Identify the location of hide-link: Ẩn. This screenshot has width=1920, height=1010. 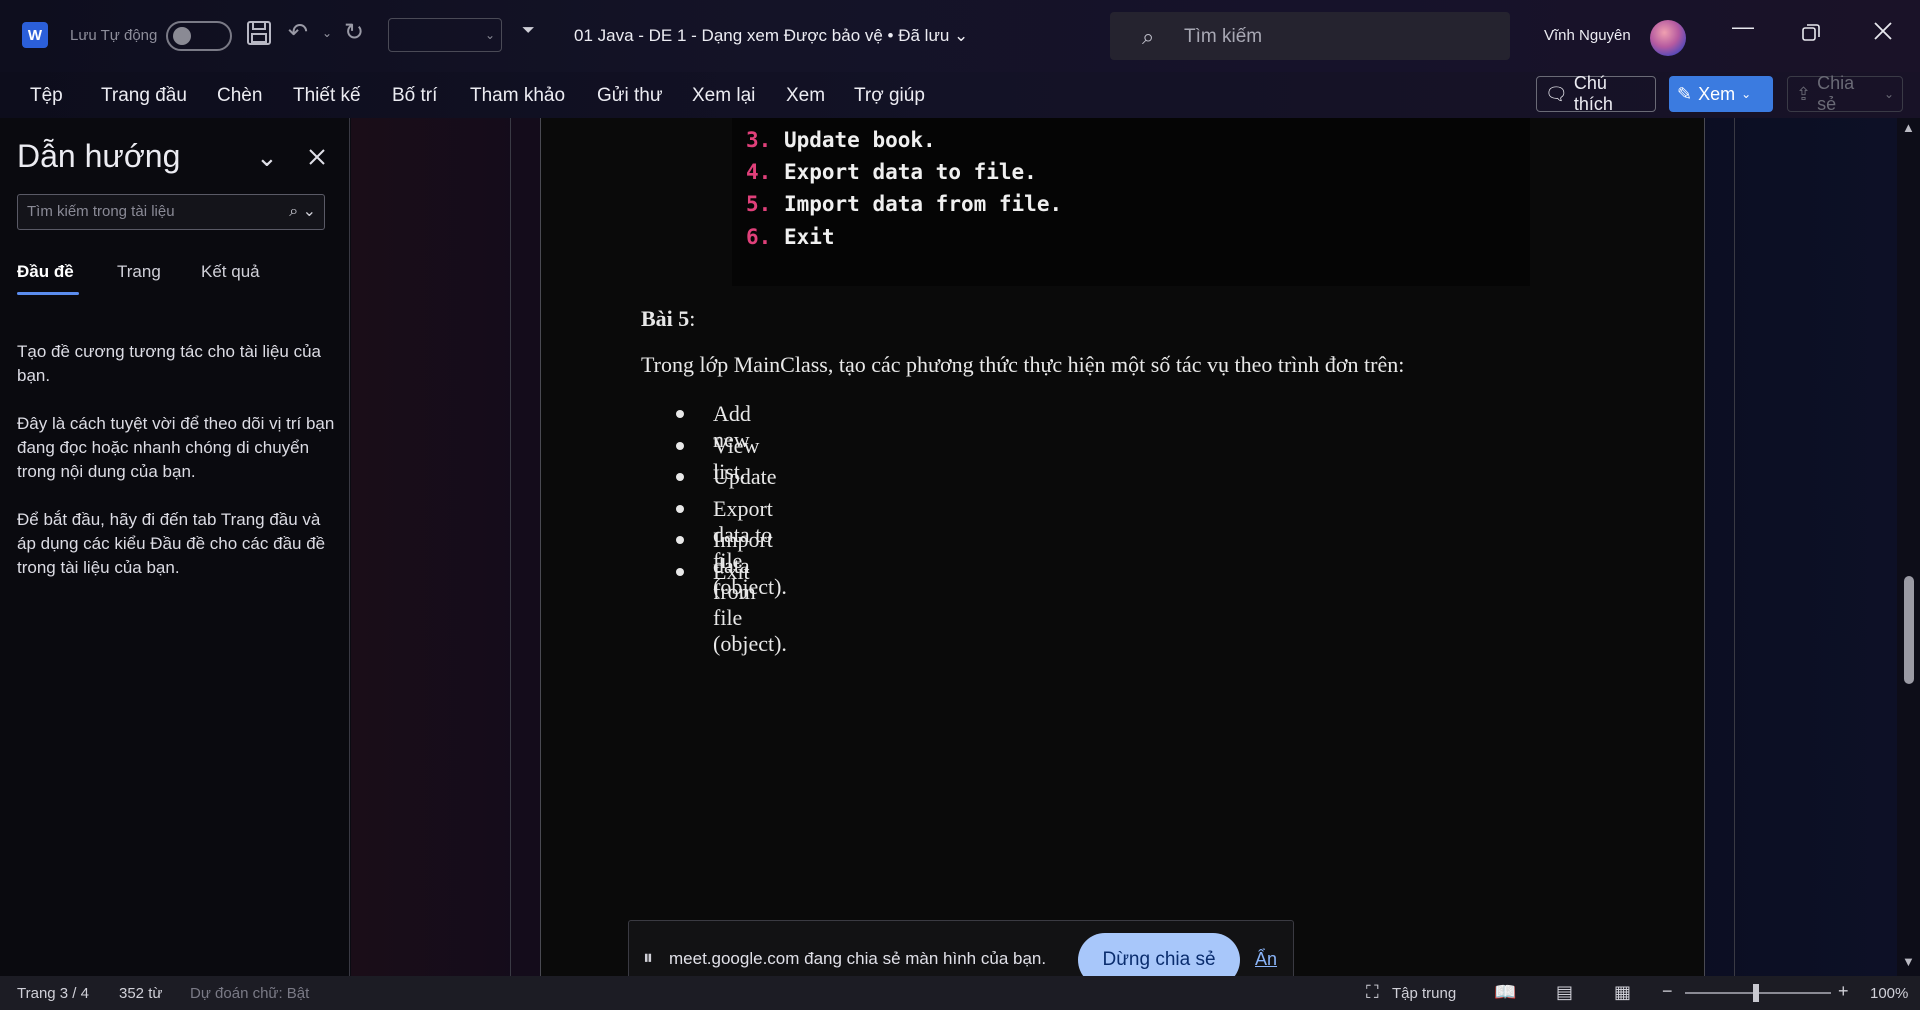
(1266, 959).